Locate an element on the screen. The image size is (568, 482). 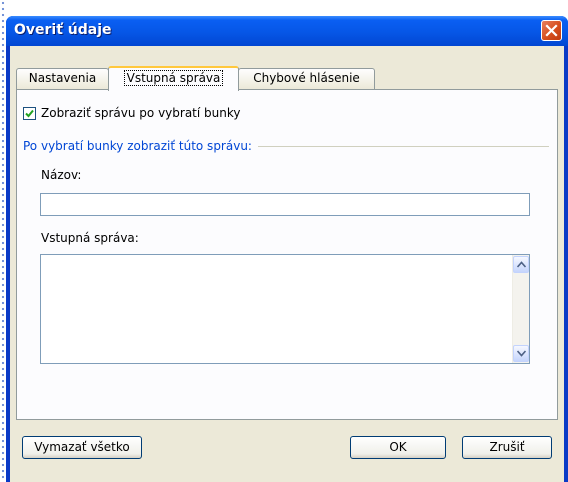
close-icon is located at coordinates (551, 30).